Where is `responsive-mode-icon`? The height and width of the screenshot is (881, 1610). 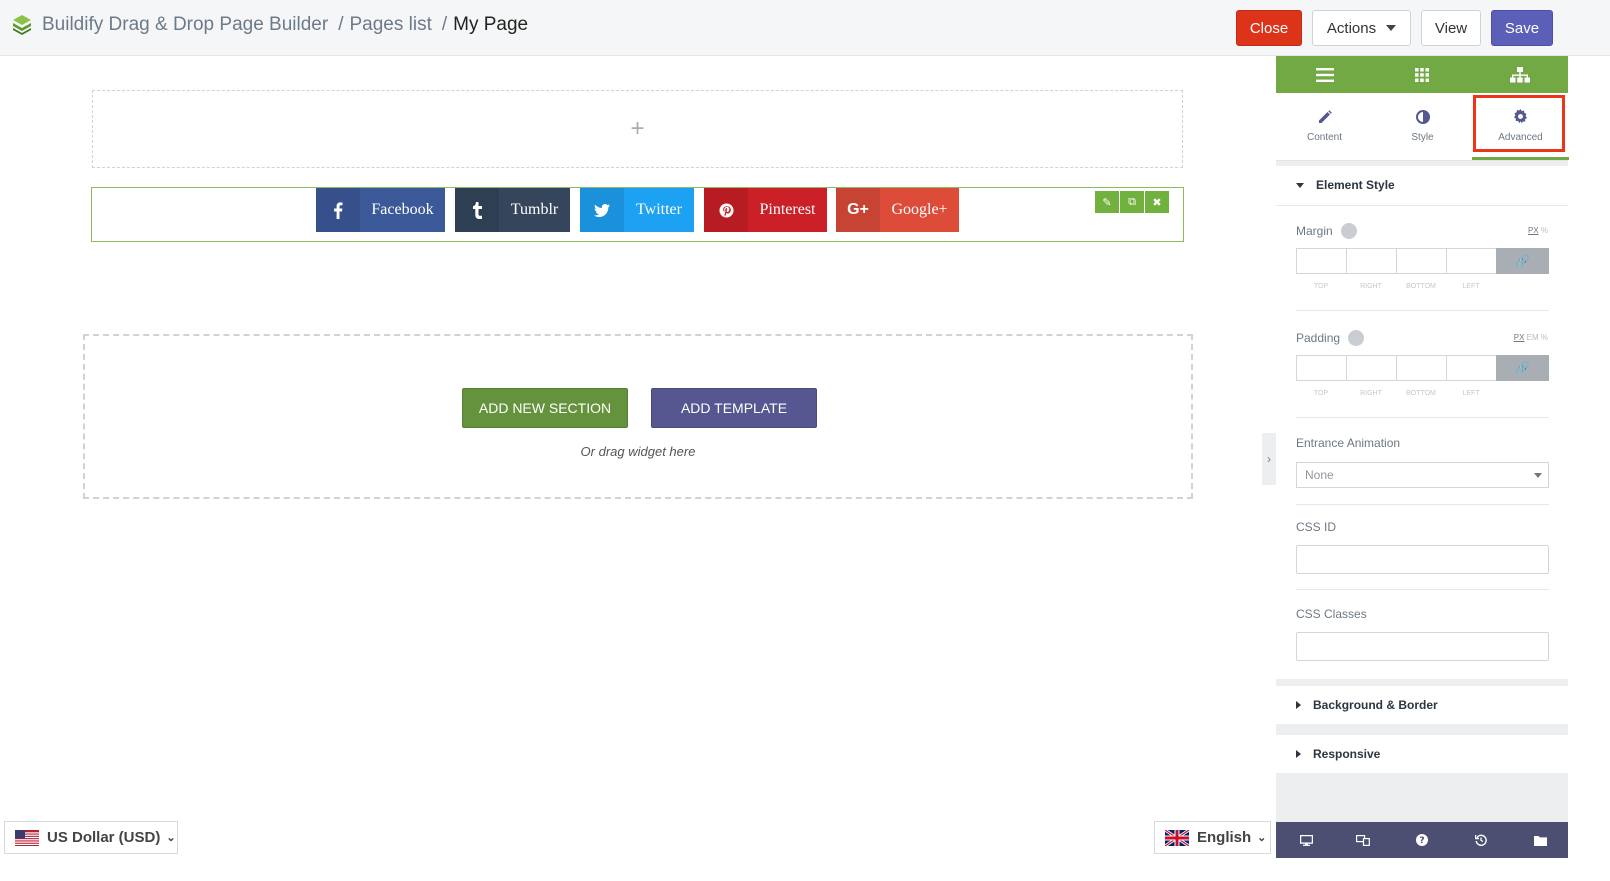 responsive-mode-icon is located at coordinates (1363, 840).